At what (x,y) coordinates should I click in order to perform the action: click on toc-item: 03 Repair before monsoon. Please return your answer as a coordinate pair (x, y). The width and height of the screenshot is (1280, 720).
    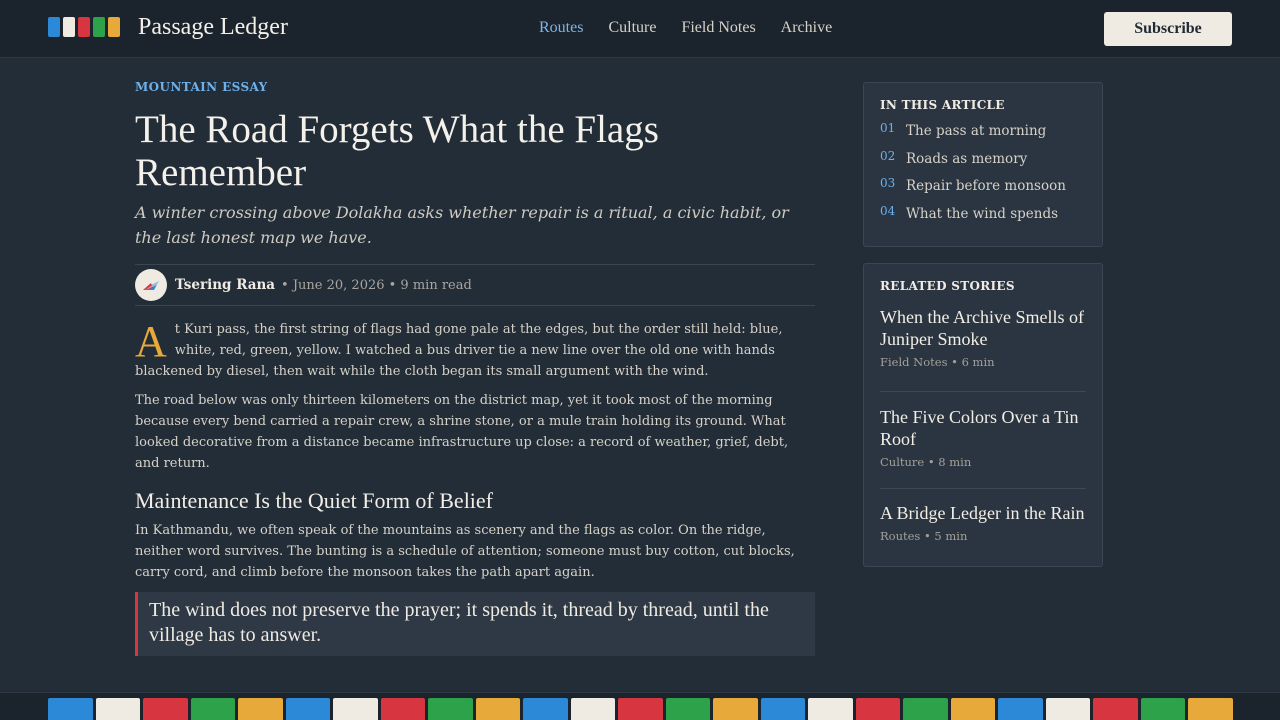
    Looking at the image, I should click on (983, 188).